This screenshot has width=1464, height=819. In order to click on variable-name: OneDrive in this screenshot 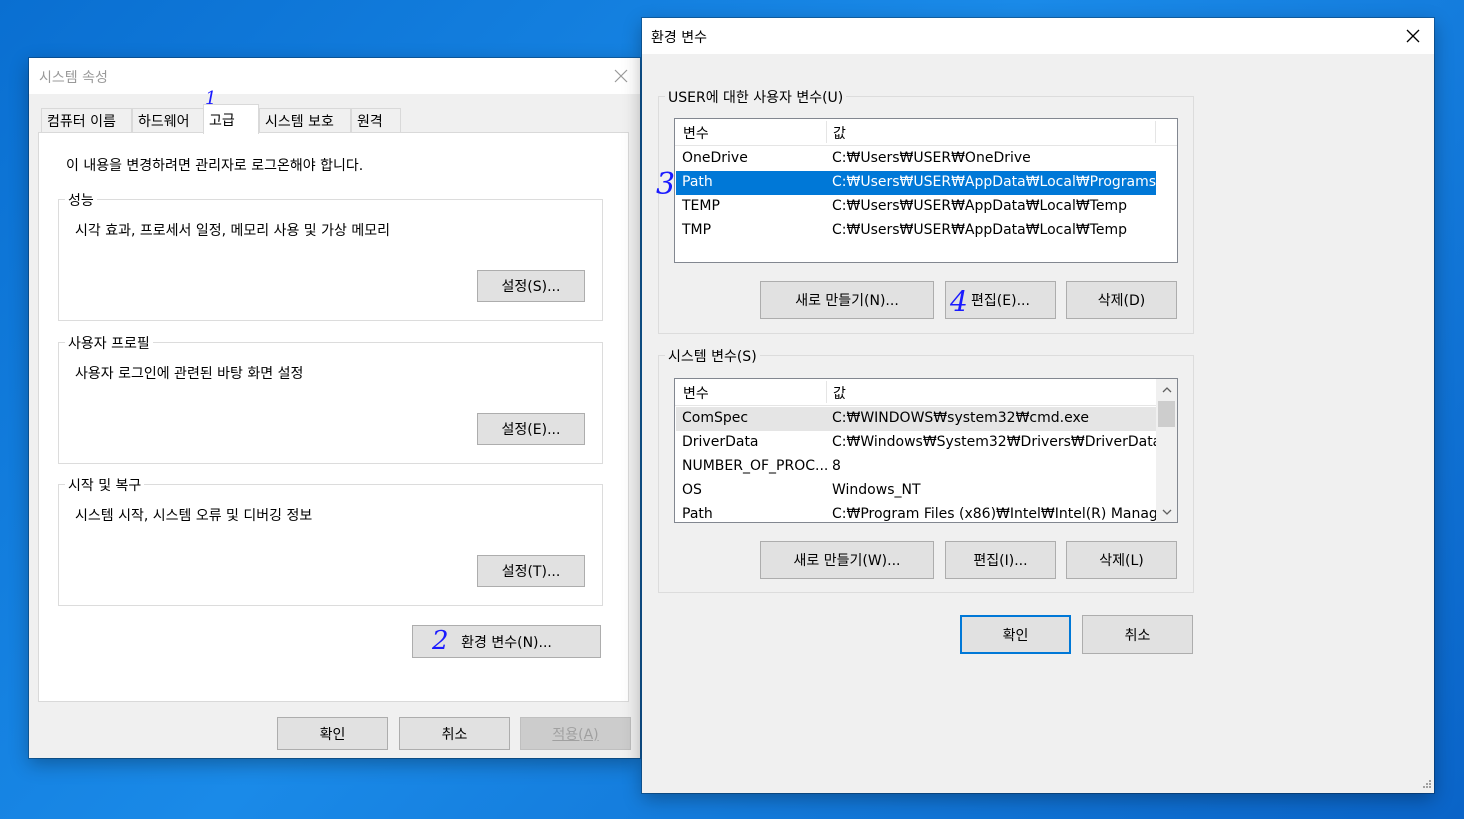, I will do `click(715, 158)`.